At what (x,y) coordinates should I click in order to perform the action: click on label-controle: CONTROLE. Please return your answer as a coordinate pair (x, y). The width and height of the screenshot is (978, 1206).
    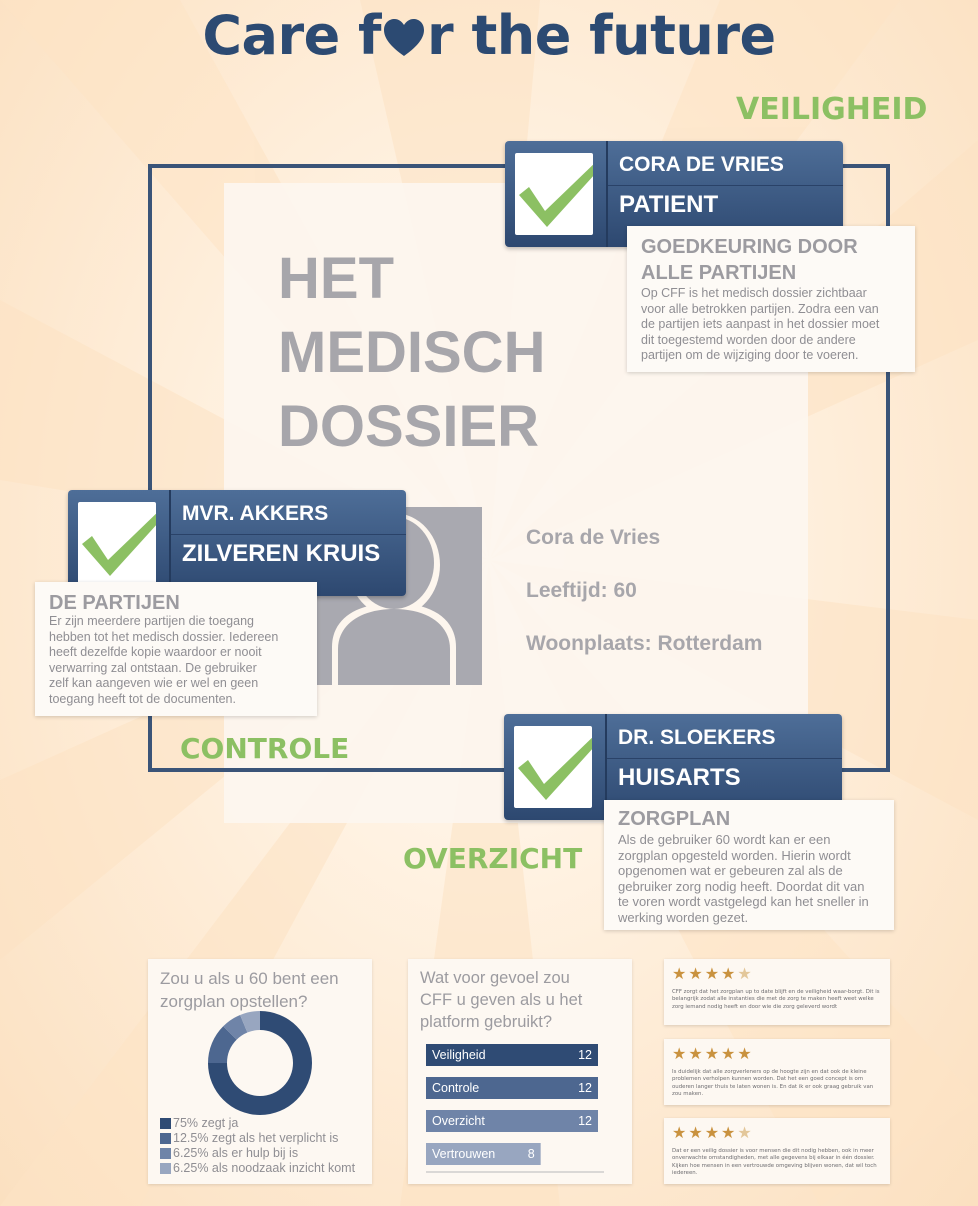
    Looking at the image, I should click on (265, 748).